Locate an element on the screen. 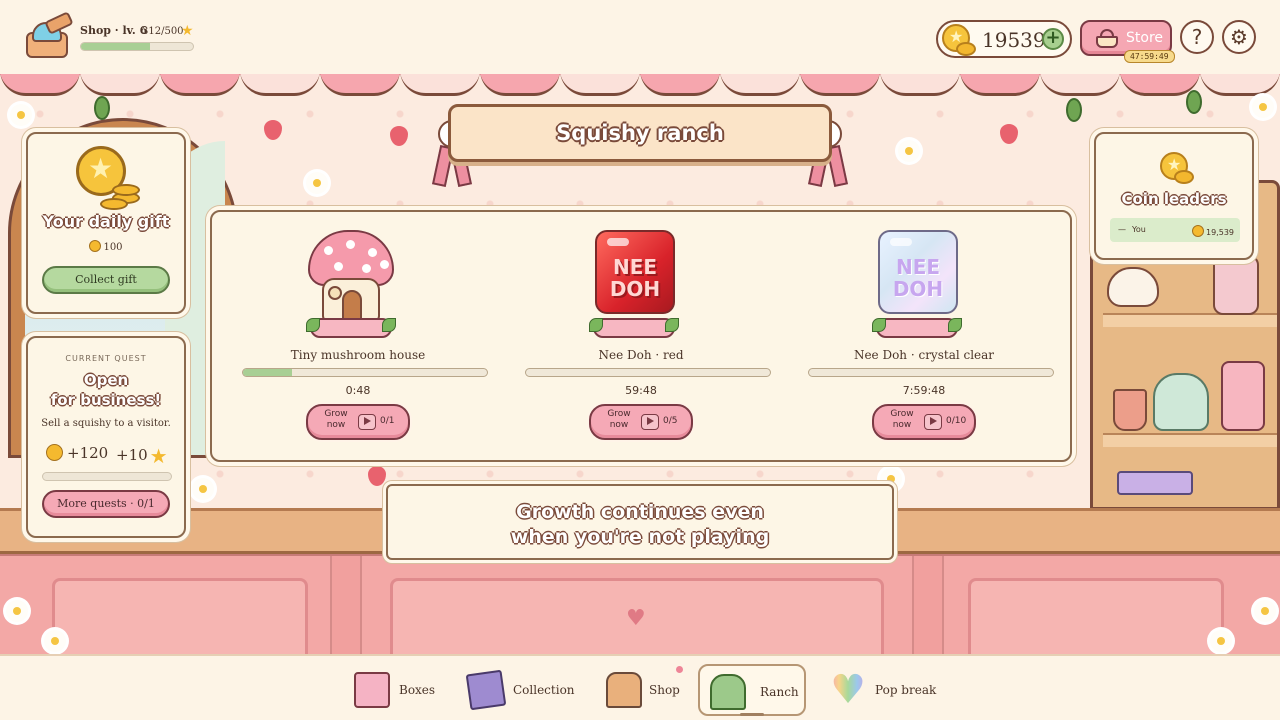 The image size is (1280, 720). ranch-item: NEE DOH Nee Doh · red 59:48 Grow now 0/5 is located at coordinates (641, 338).